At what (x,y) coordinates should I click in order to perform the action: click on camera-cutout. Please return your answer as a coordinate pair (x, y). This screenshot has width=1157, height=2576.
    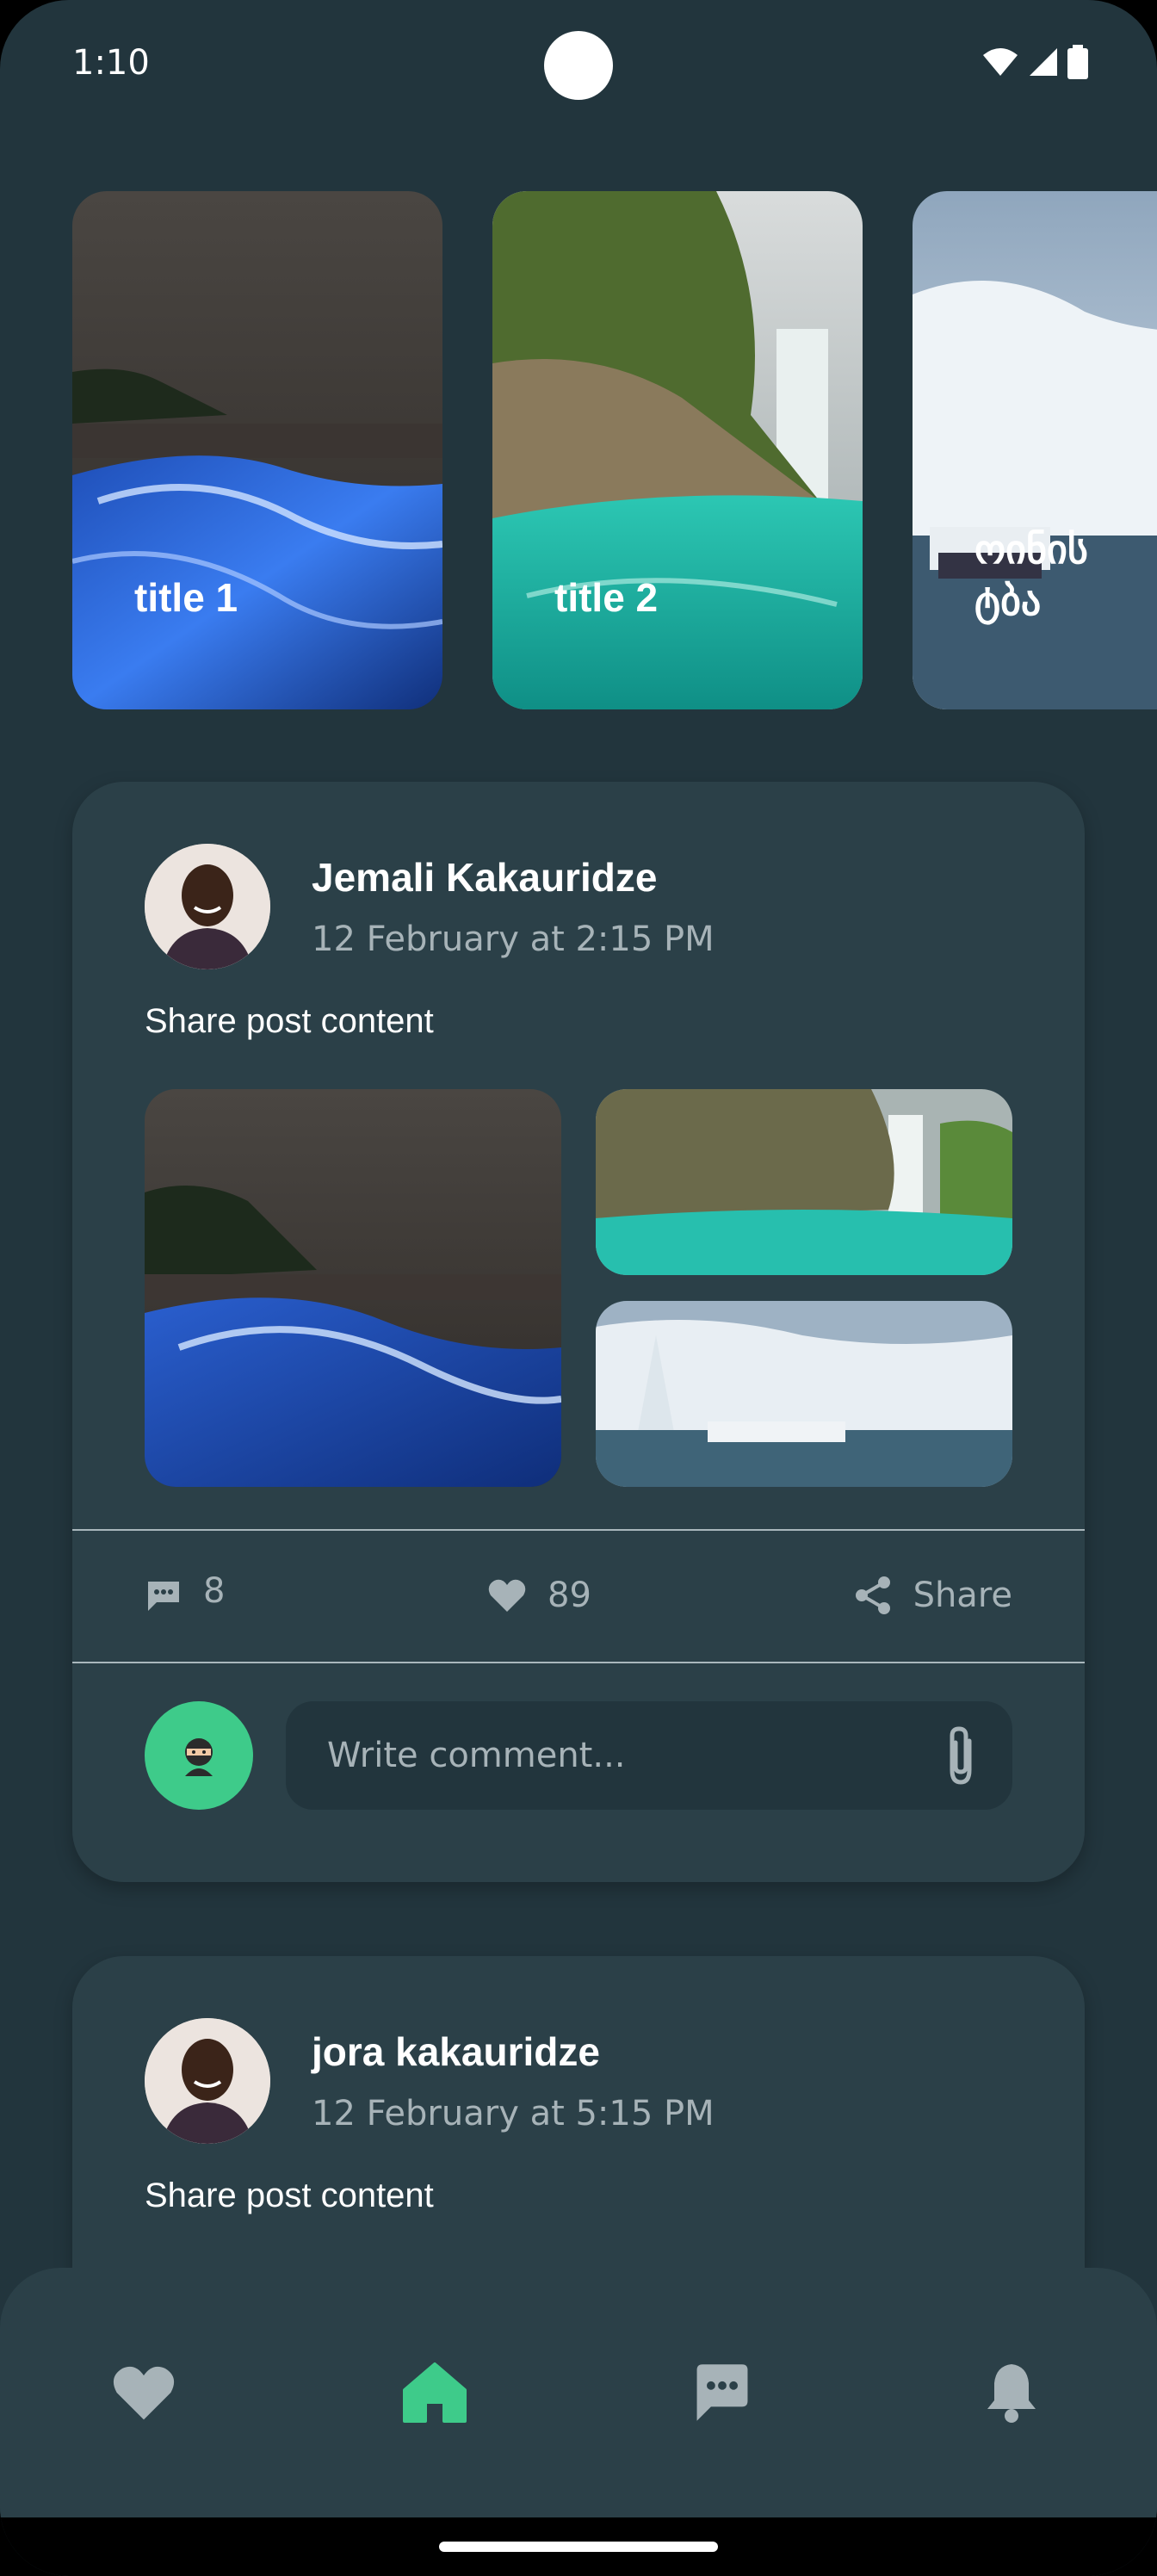
    Looking at the image, I should click on (579, 65).